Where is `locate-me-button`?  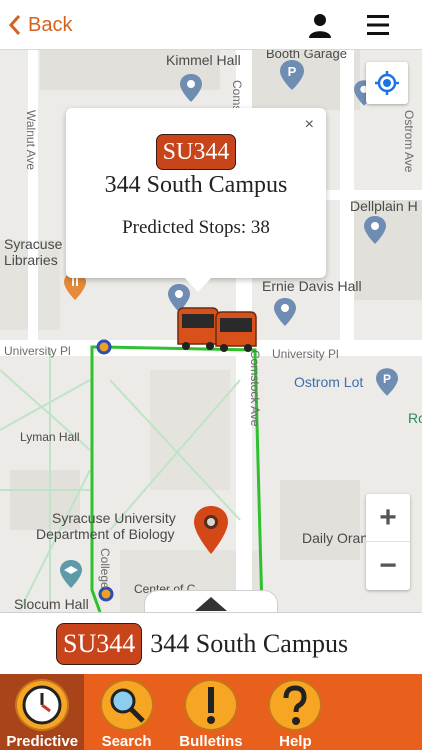 locate-me-button is located at coordinates (387, 83).